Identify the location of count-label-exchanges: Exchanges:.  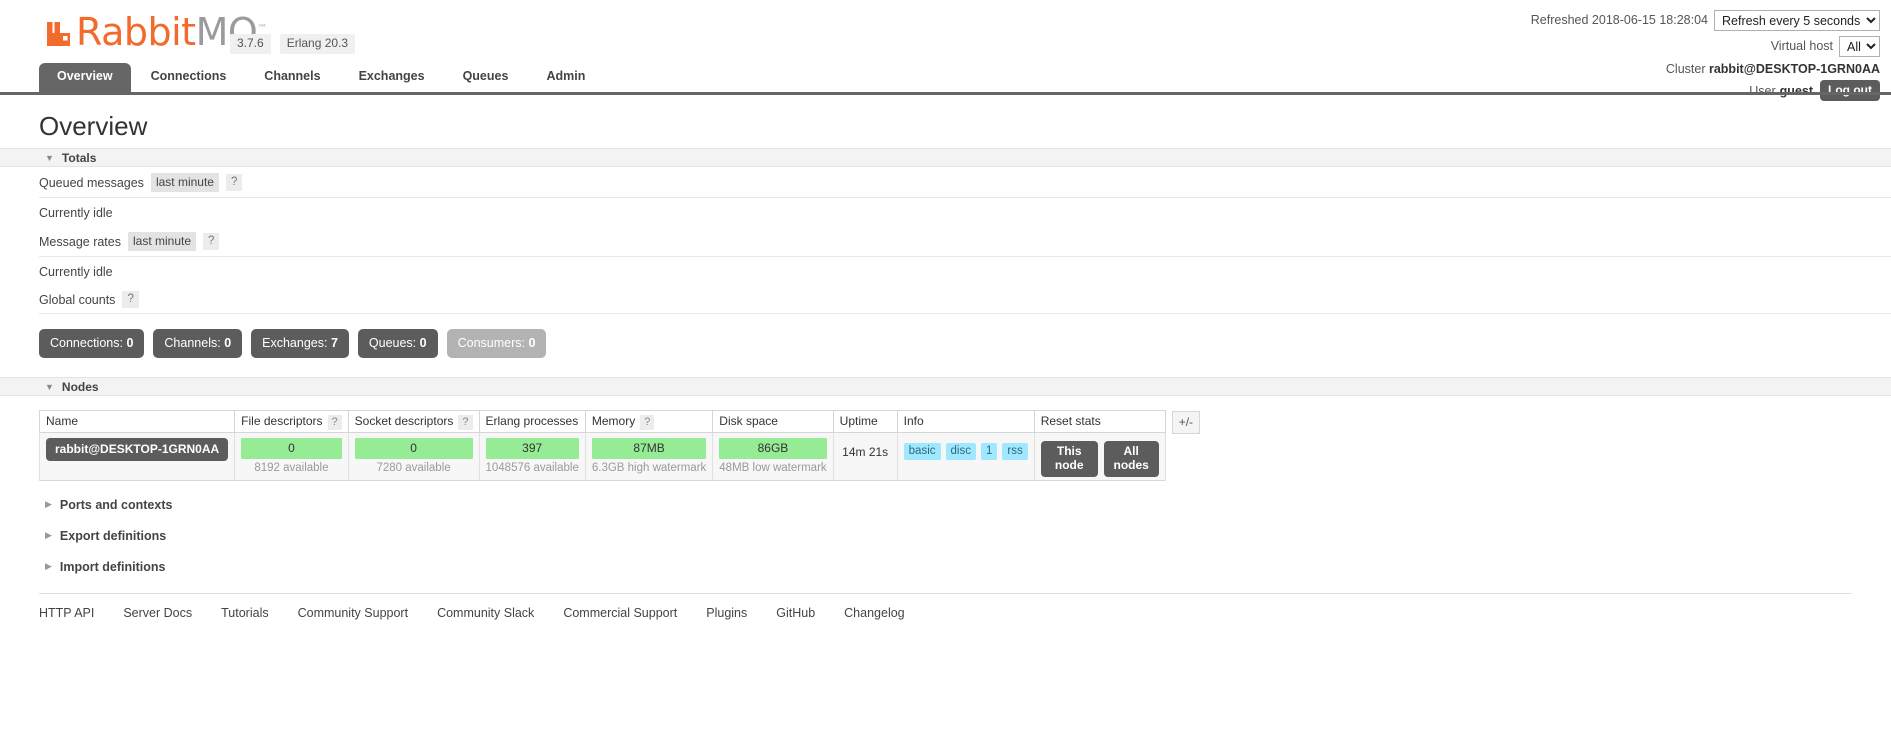
(295, 343).